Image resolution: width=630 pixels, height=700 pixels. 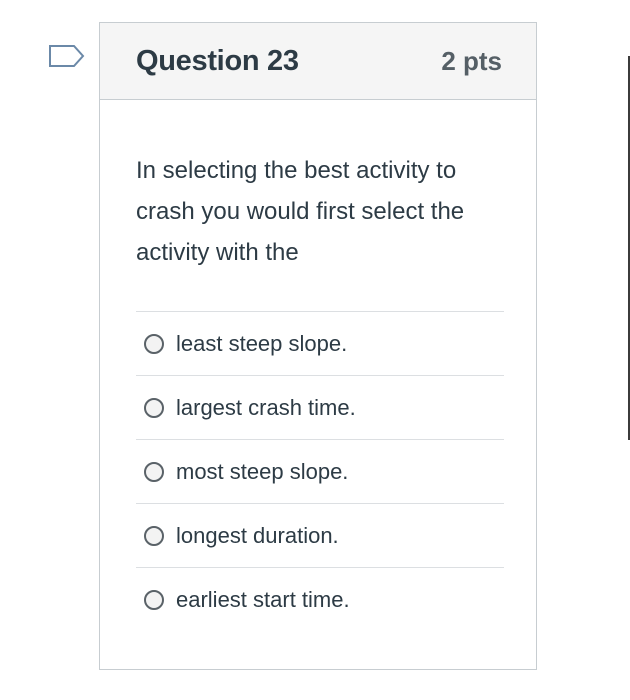 I want to click on answer-label: least steep slope., so click(x=262, y=343).